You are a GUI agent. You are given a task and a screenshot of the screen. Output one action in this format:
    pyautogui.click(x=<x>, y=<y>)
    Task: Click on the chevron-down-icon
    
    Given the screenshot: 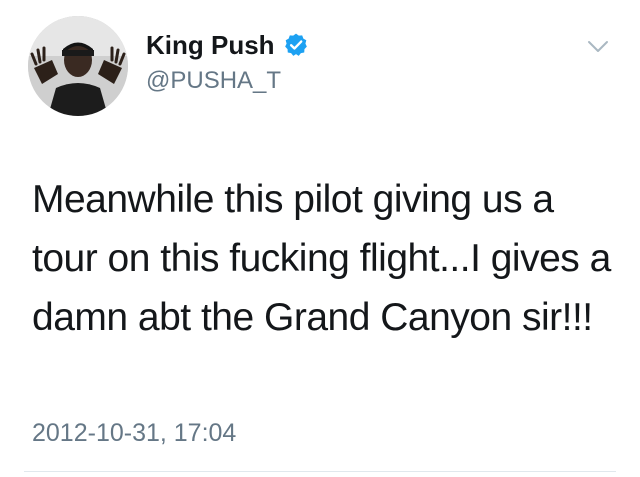 What is the action you would take?
    pyautogui.click(x=598, y=46)
    